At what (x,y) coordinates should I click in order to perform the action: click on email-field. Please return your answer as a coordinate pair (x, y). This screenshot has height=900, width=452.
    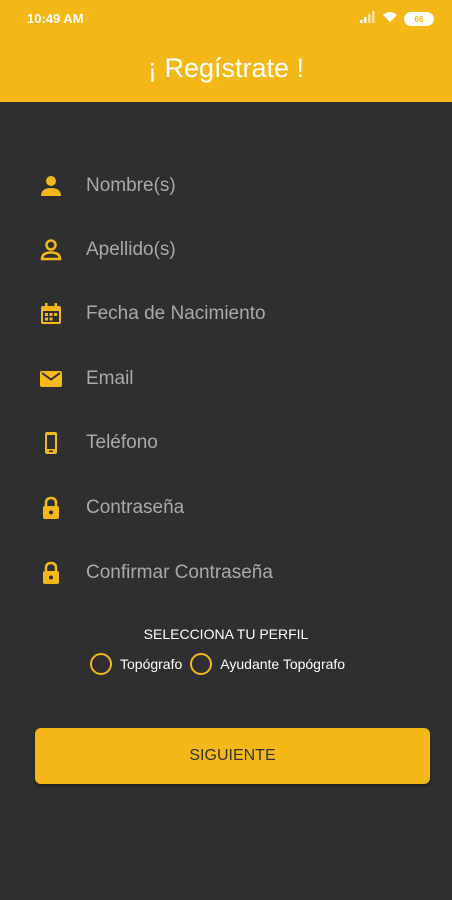
    Looking at the image, I should click on (228, 379).